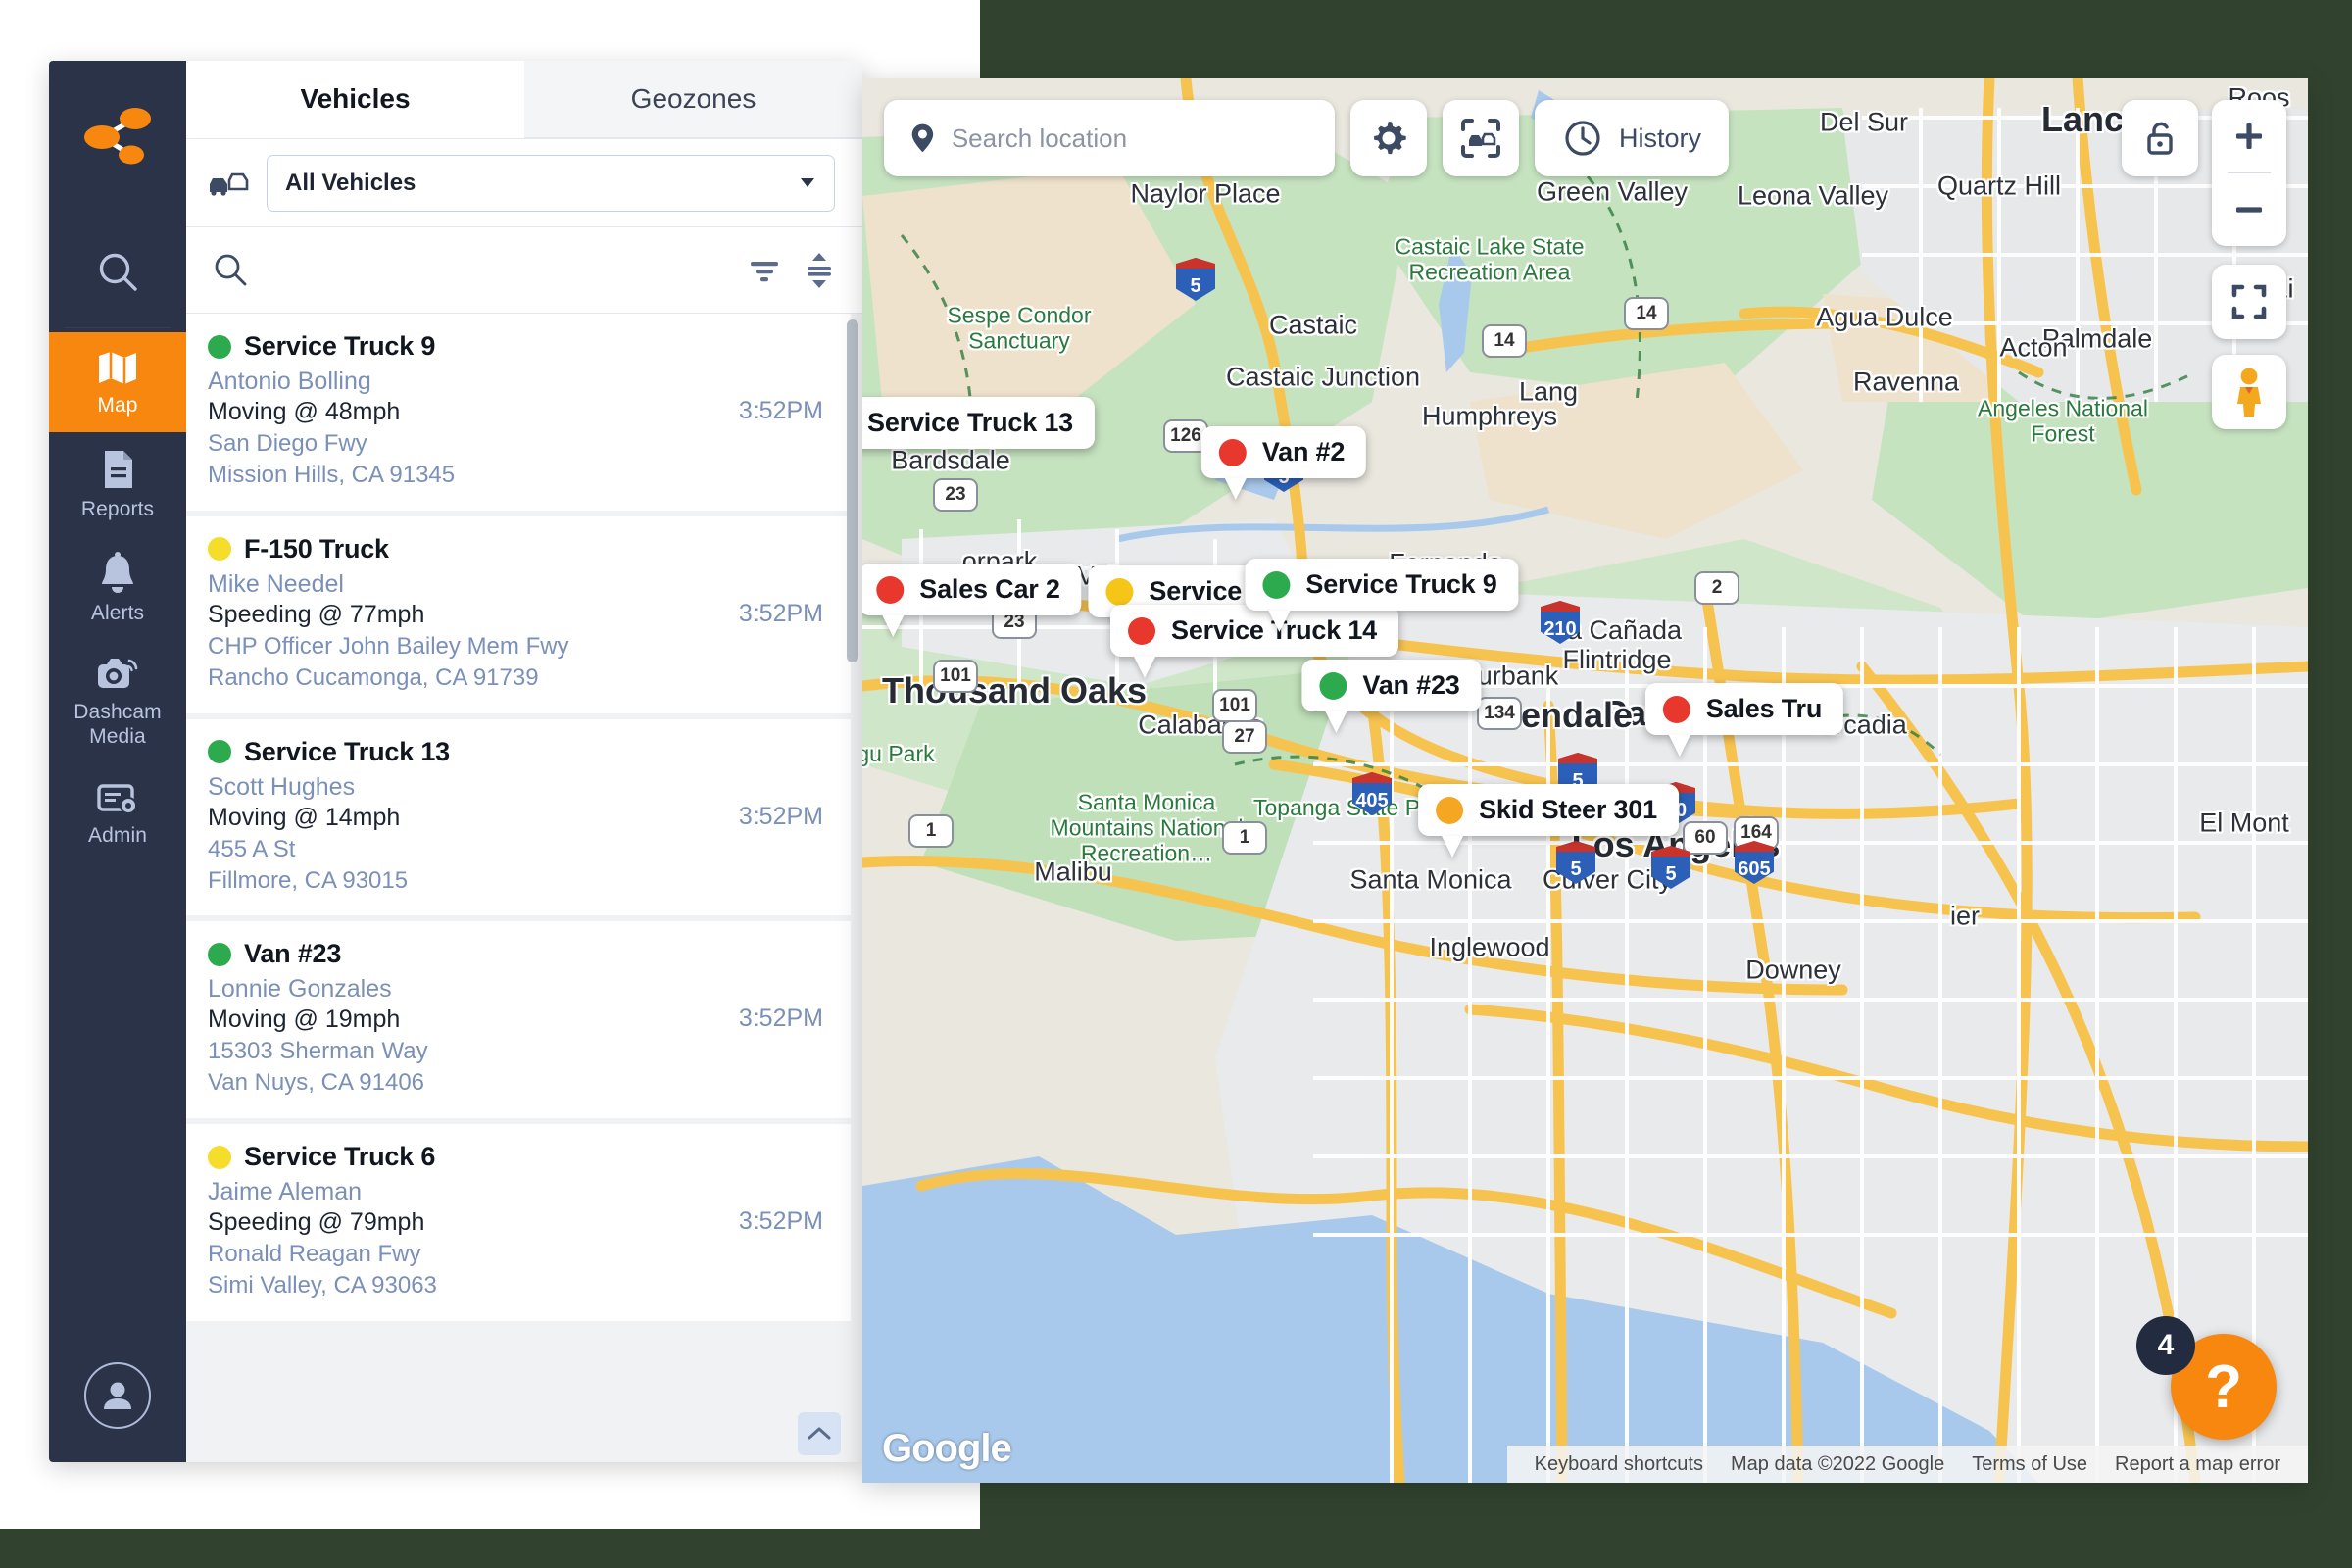 The width and height of the screenshot is (2352, 1568). Describe the element at coordinates (1632, 138) in the screenshot. I see `map-history-button: History` at that location.